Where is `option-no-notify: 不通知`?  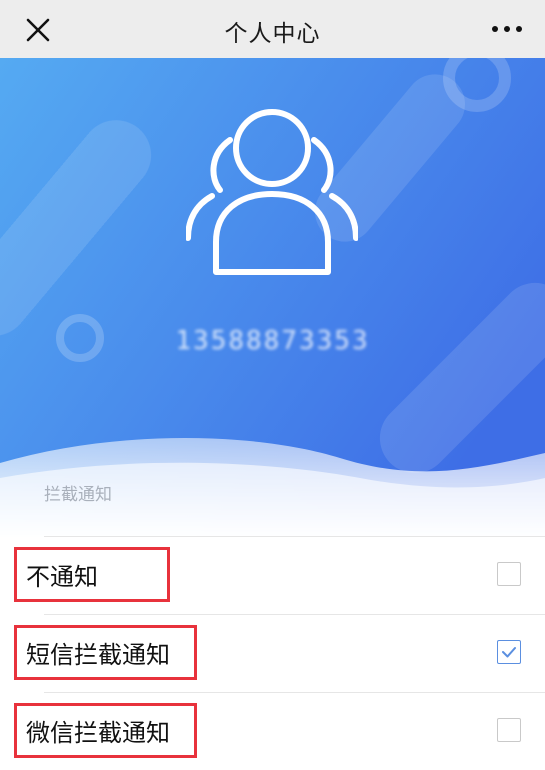
option-no-notify: 不通知 is located at coordinates (272, 575).